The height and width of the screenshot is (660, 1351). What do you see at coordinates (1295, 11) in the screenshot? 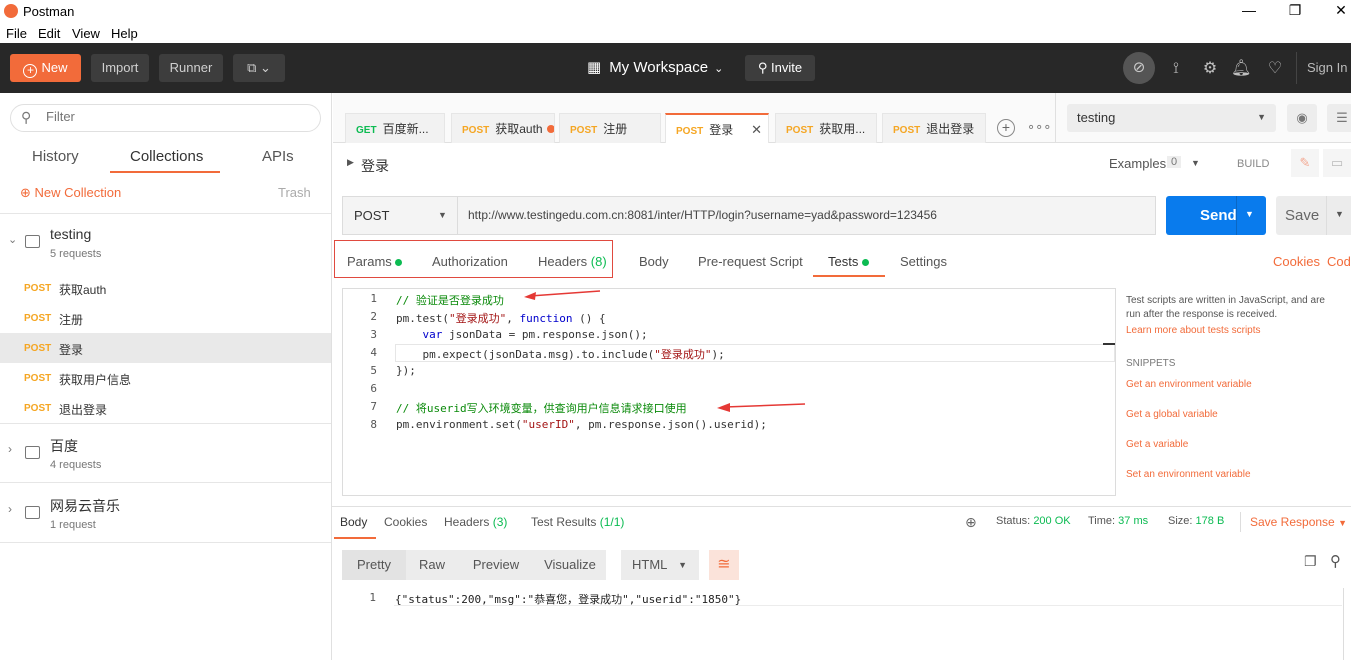
I see `restore-icon: ❐` at bounding box center [1295, 11].